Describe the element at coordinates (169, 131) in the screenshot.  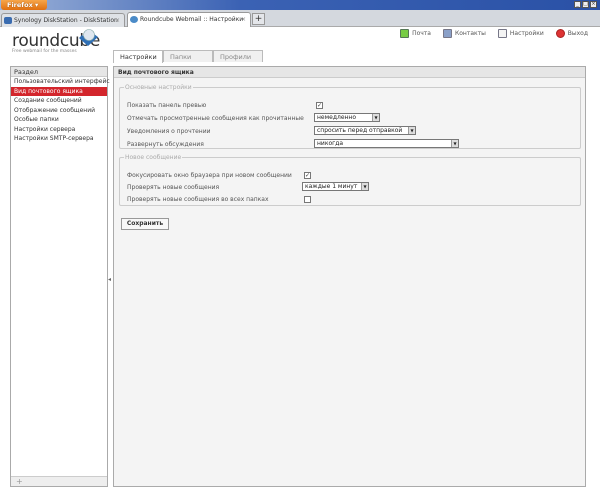
I see `receipts-label: Уведомления о прочтении` at that location.